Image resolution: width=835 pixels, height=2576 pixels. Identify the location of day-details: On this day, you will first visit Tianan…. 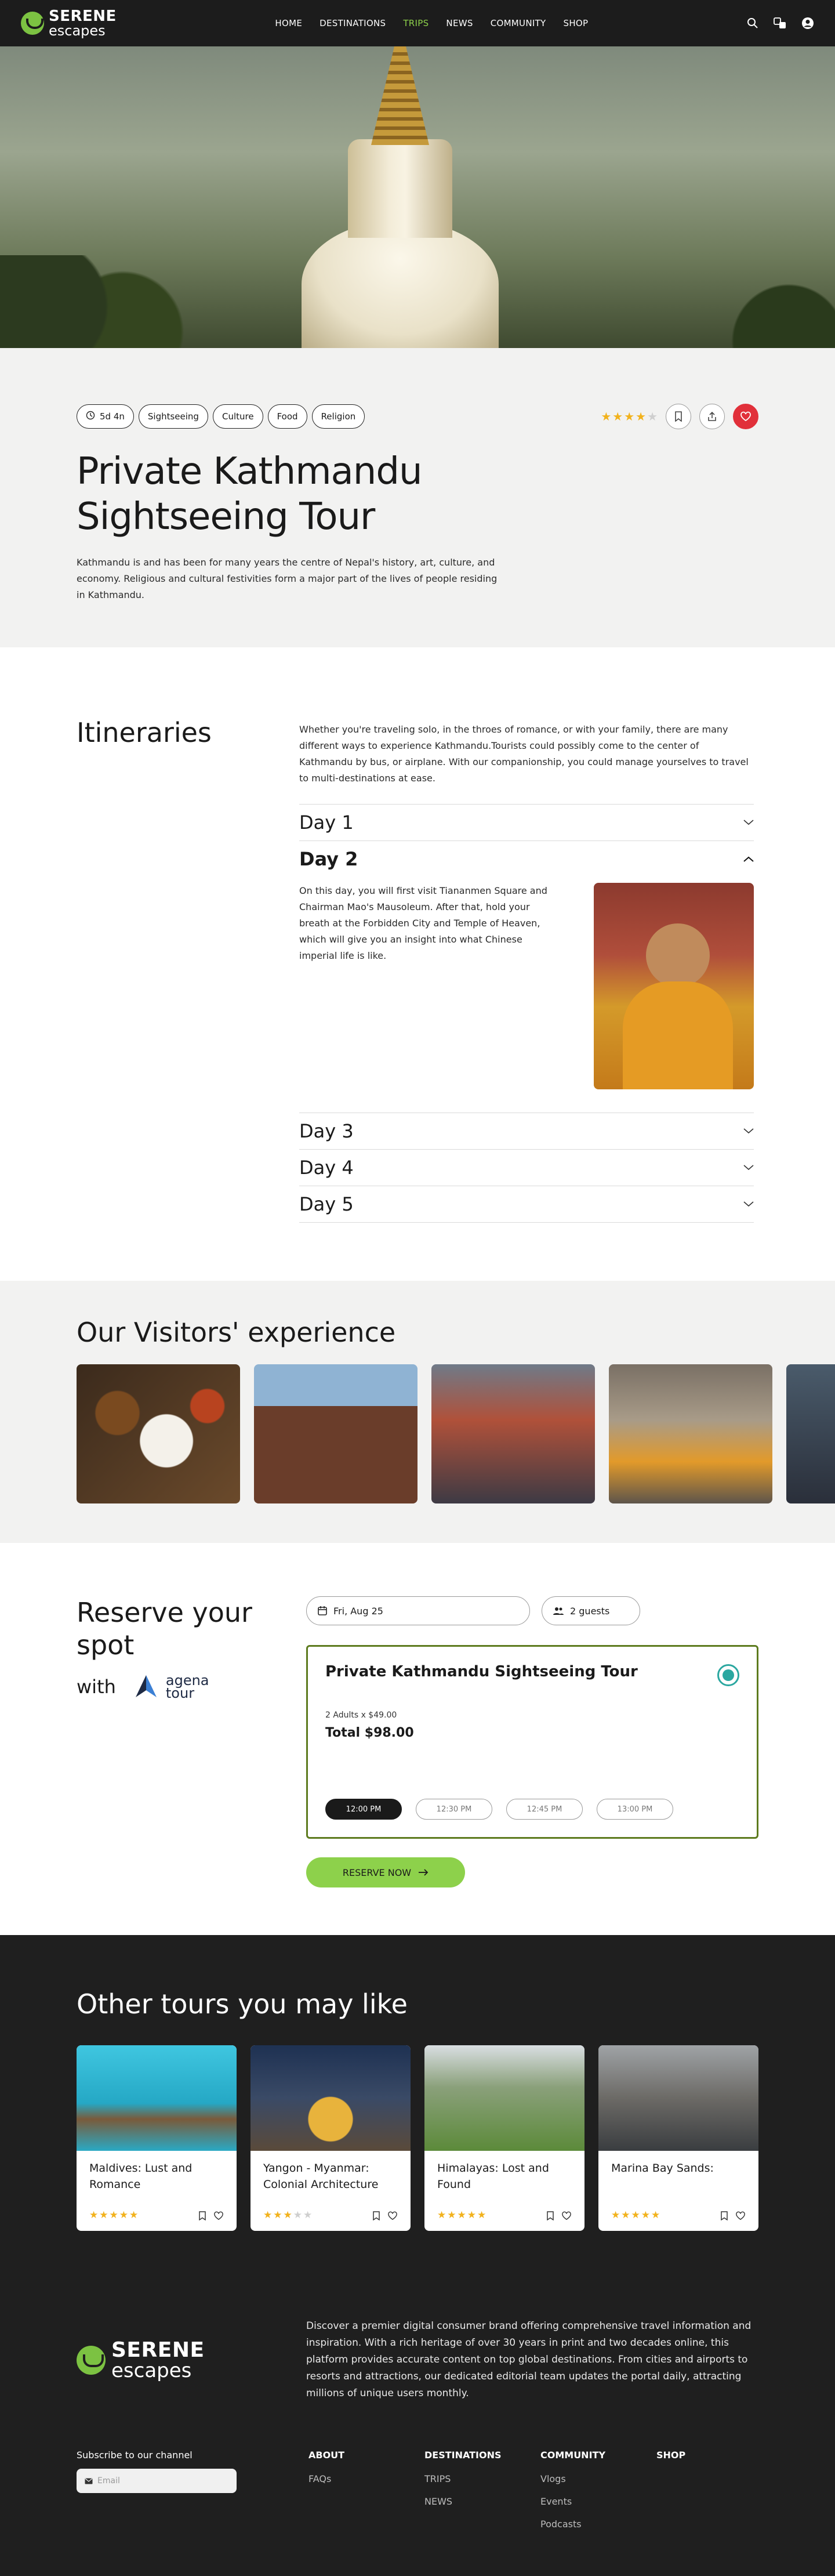
(527, 995).